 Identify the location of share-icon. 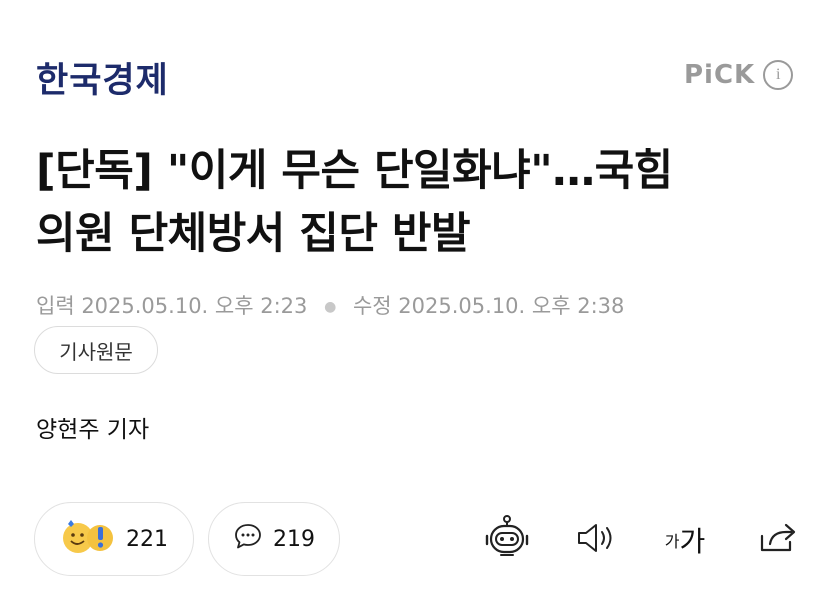
(778, 540).